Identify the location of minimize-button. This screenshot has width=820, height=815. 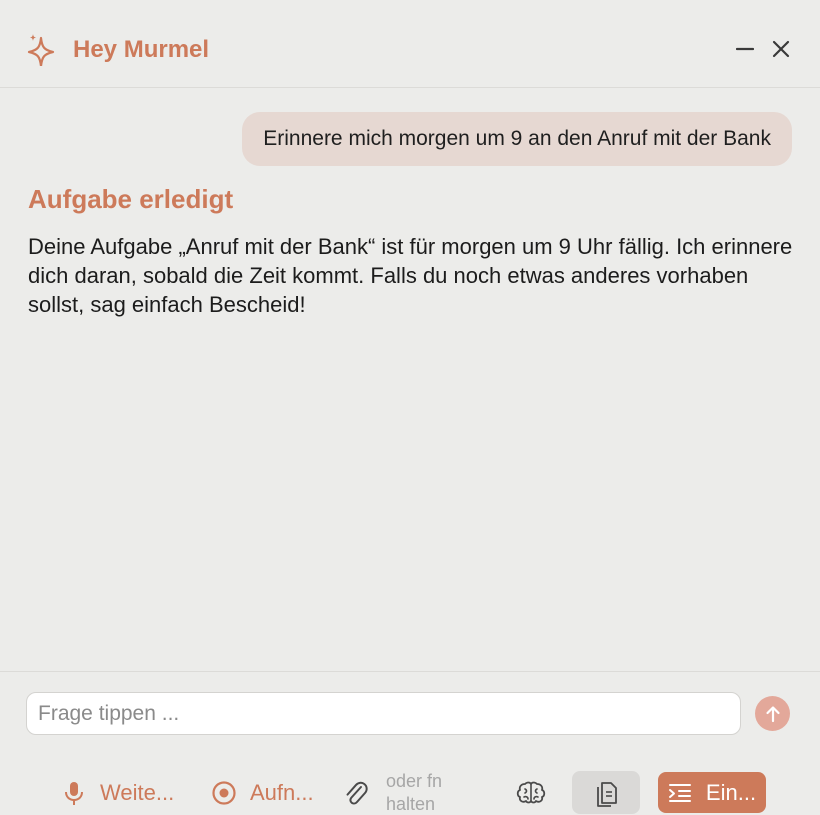
(745, 49).